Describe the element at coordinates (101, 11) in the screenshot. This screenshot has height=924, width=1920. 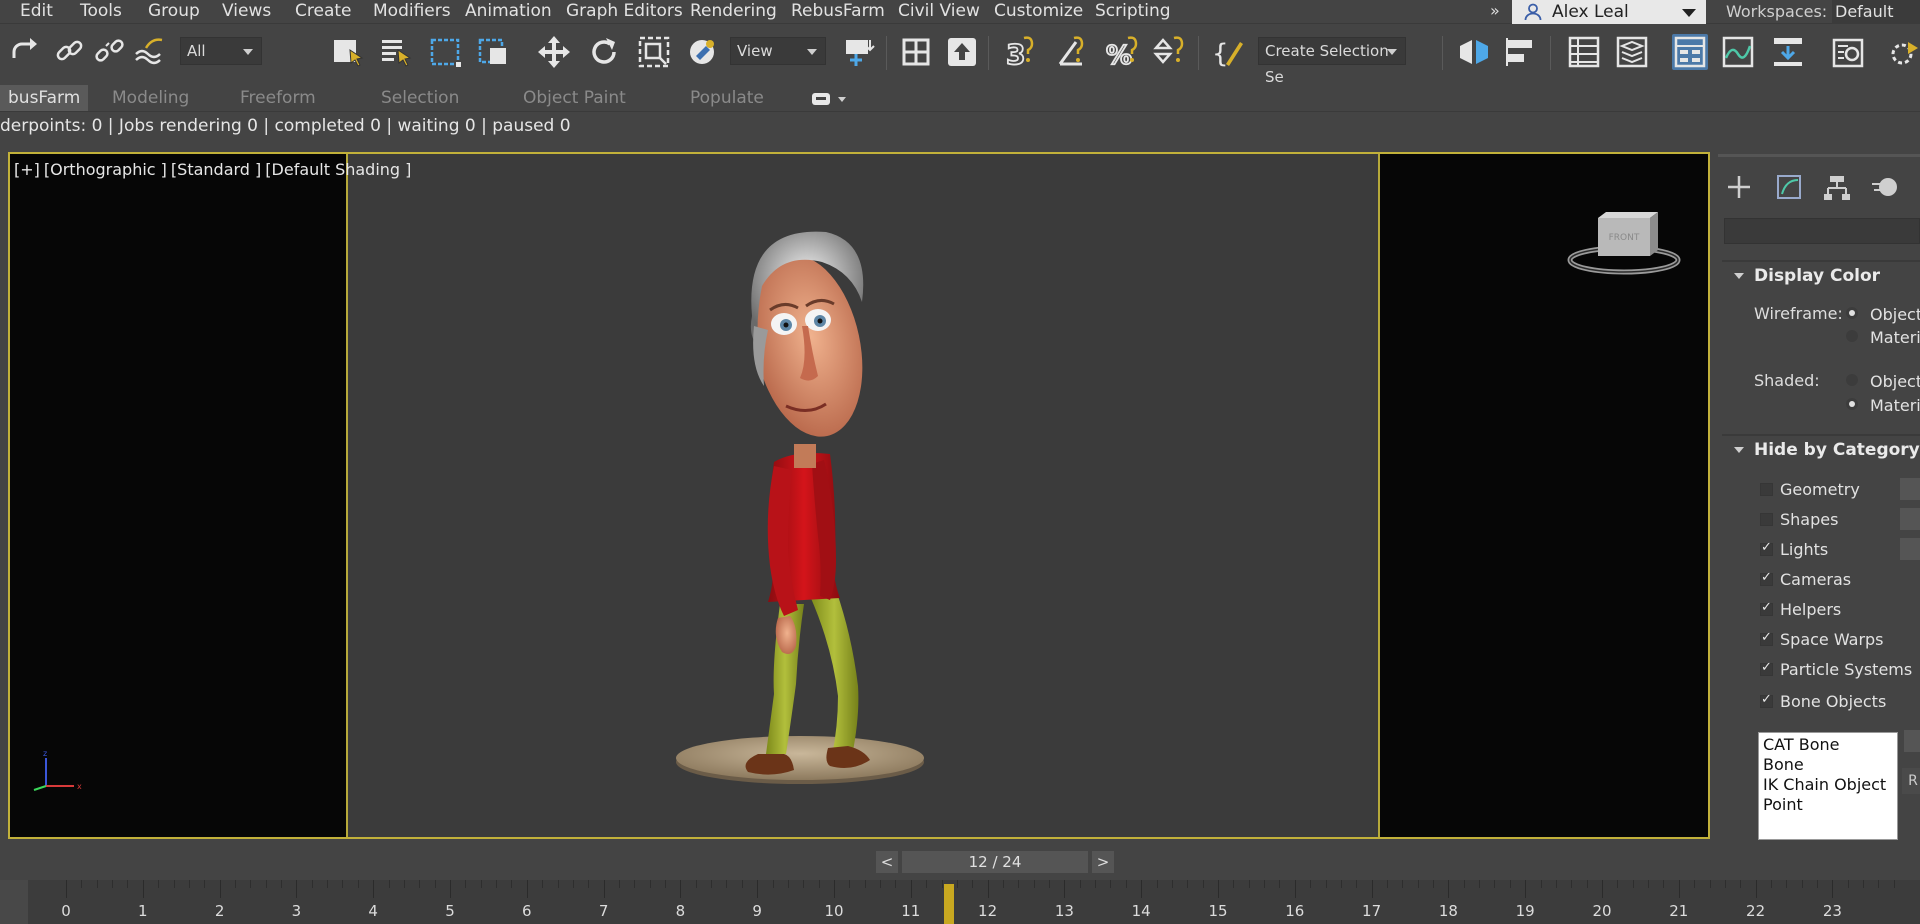
I see `menu-tools: Tools` at that location.